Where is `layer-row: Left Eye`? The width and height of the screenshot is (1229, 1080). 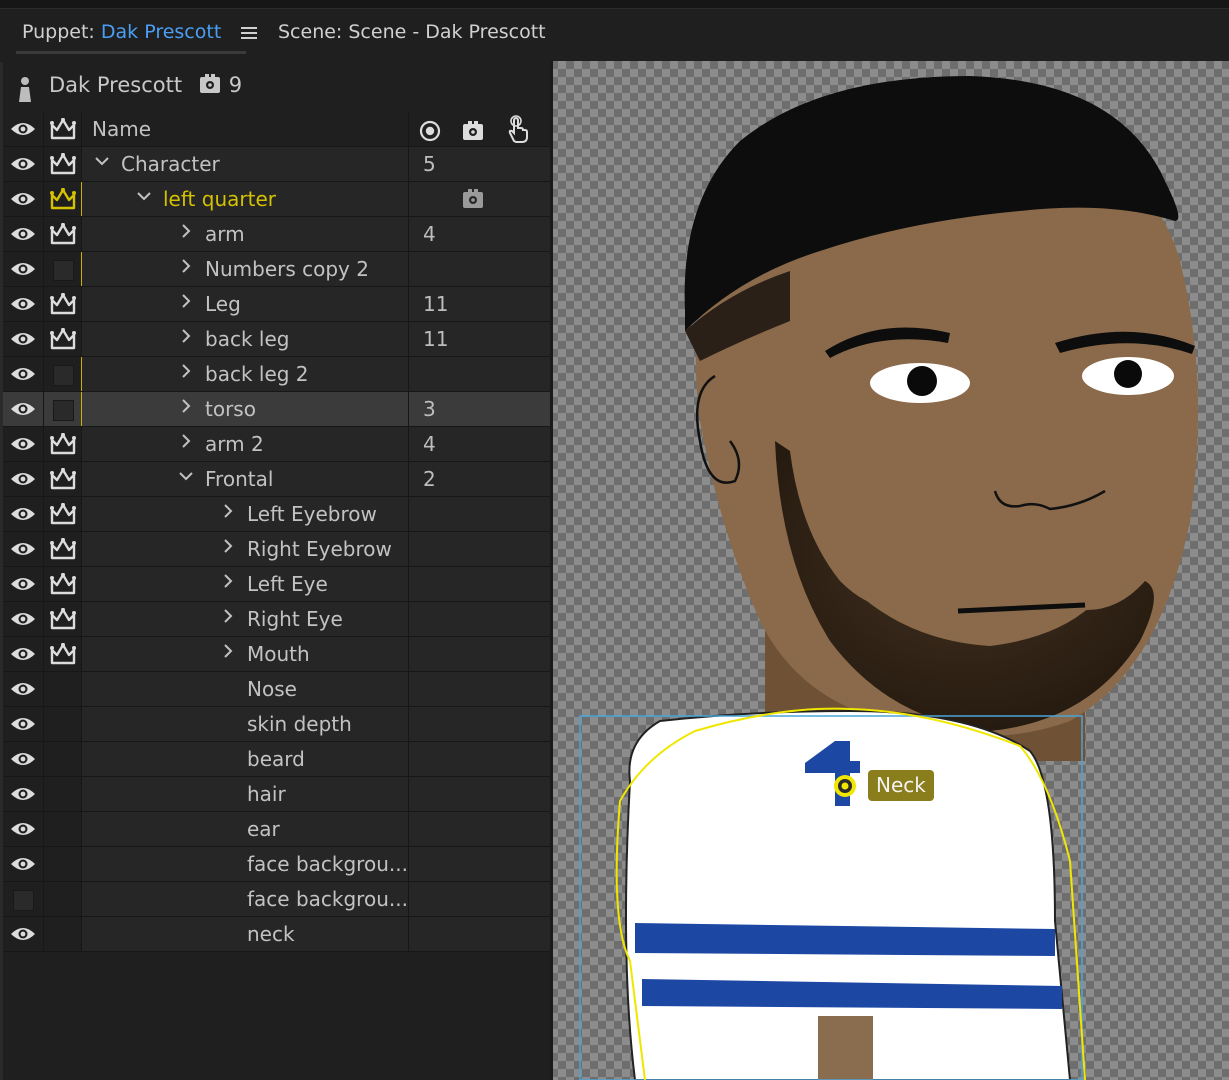
layer-row: Left Eye is located at coordinates (276, 584).